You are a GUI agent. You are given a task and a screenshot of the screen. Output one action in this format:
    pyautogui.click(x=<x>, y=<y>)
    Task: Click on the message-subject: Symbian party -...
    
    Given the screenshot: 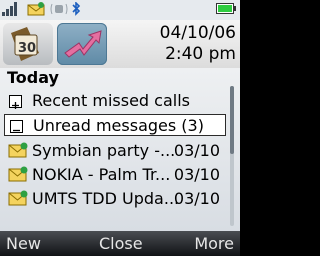 What is the action you would take?
    pyautogui.click(x=104, y=150)
    